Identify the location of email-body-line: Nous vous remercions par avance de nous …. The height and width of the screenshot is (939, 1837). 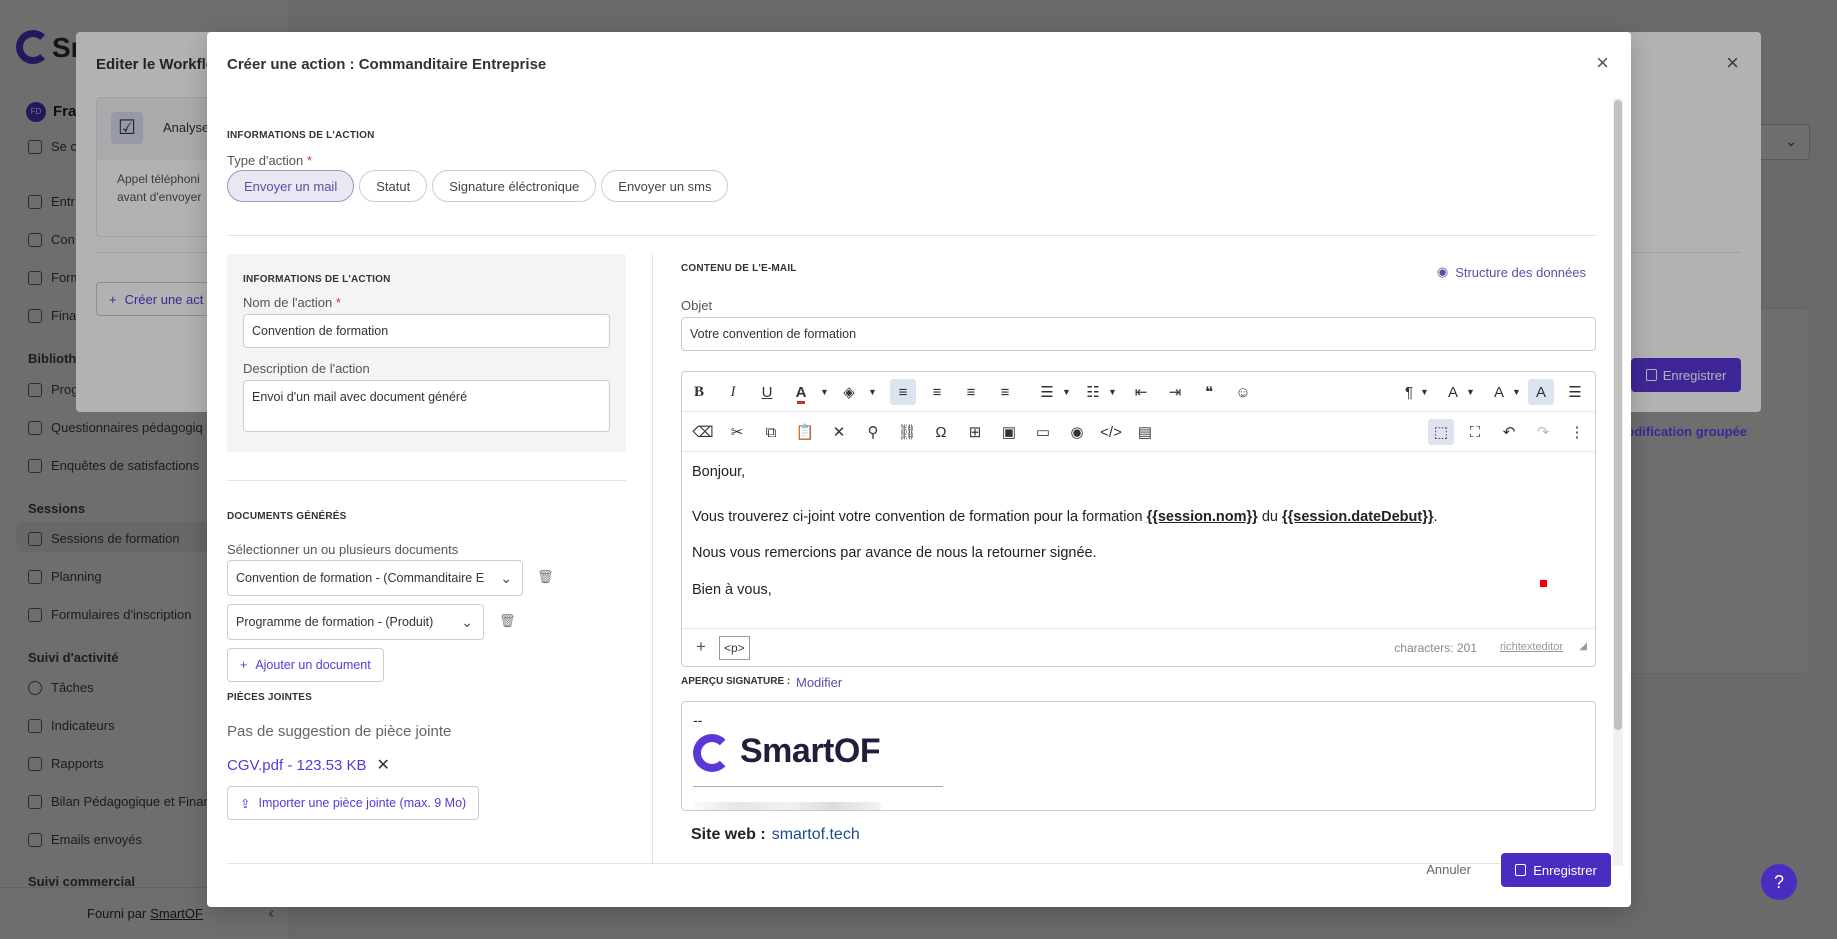
(894, 553).